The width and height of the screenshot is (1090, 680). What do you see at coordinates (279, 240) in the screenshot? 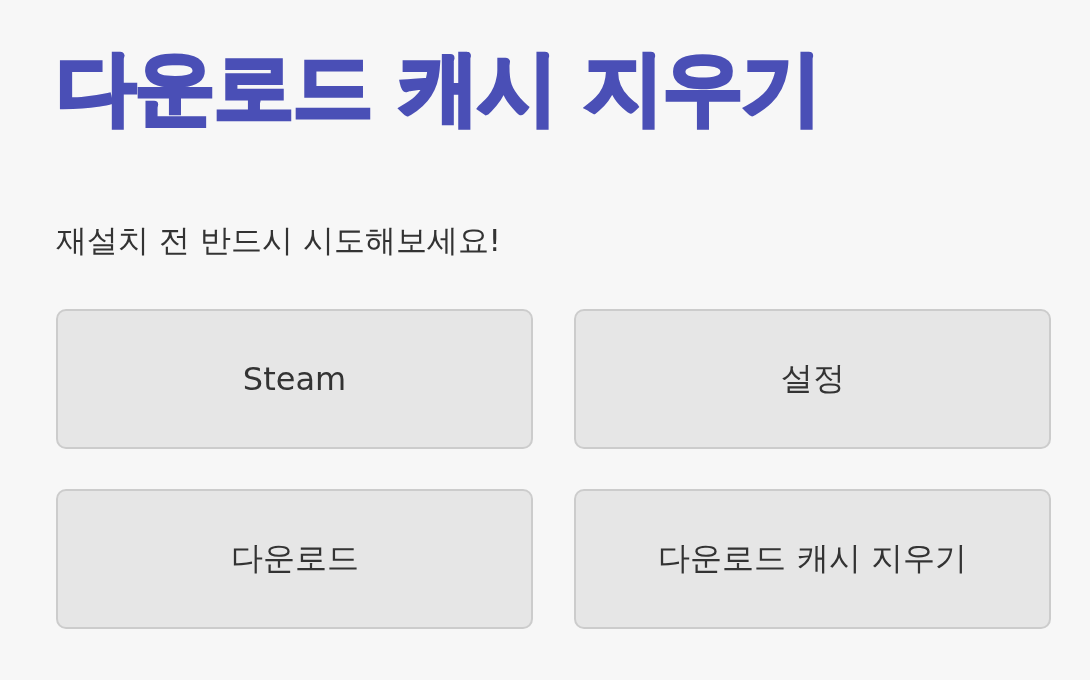
I see `subtitle-text: 재설치 전 반드시 시도해보세요!` at bounding box center [279, 240].